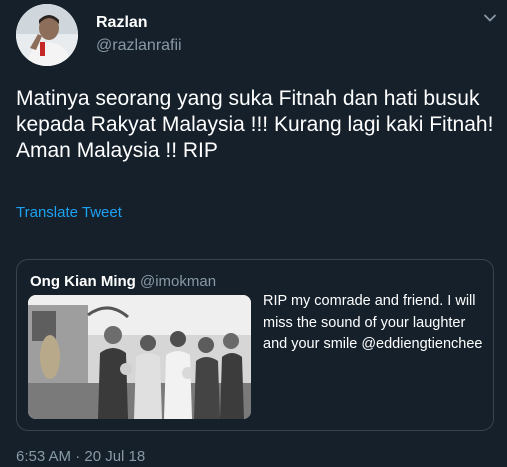 This screenshot has height=467, width=507. I want to click on translate-tweet-link: Translate Tweet, so click(69, 212).